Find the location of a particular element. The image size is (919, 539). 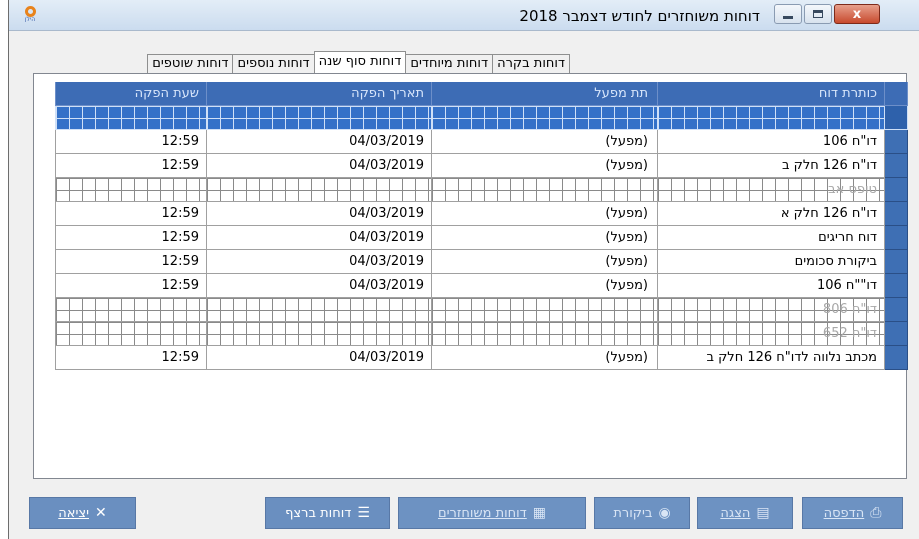

table-row: 12:59 04/03/2019 (מפעל) דו"ח 126 חלק א is located at coordinates (481, 214).